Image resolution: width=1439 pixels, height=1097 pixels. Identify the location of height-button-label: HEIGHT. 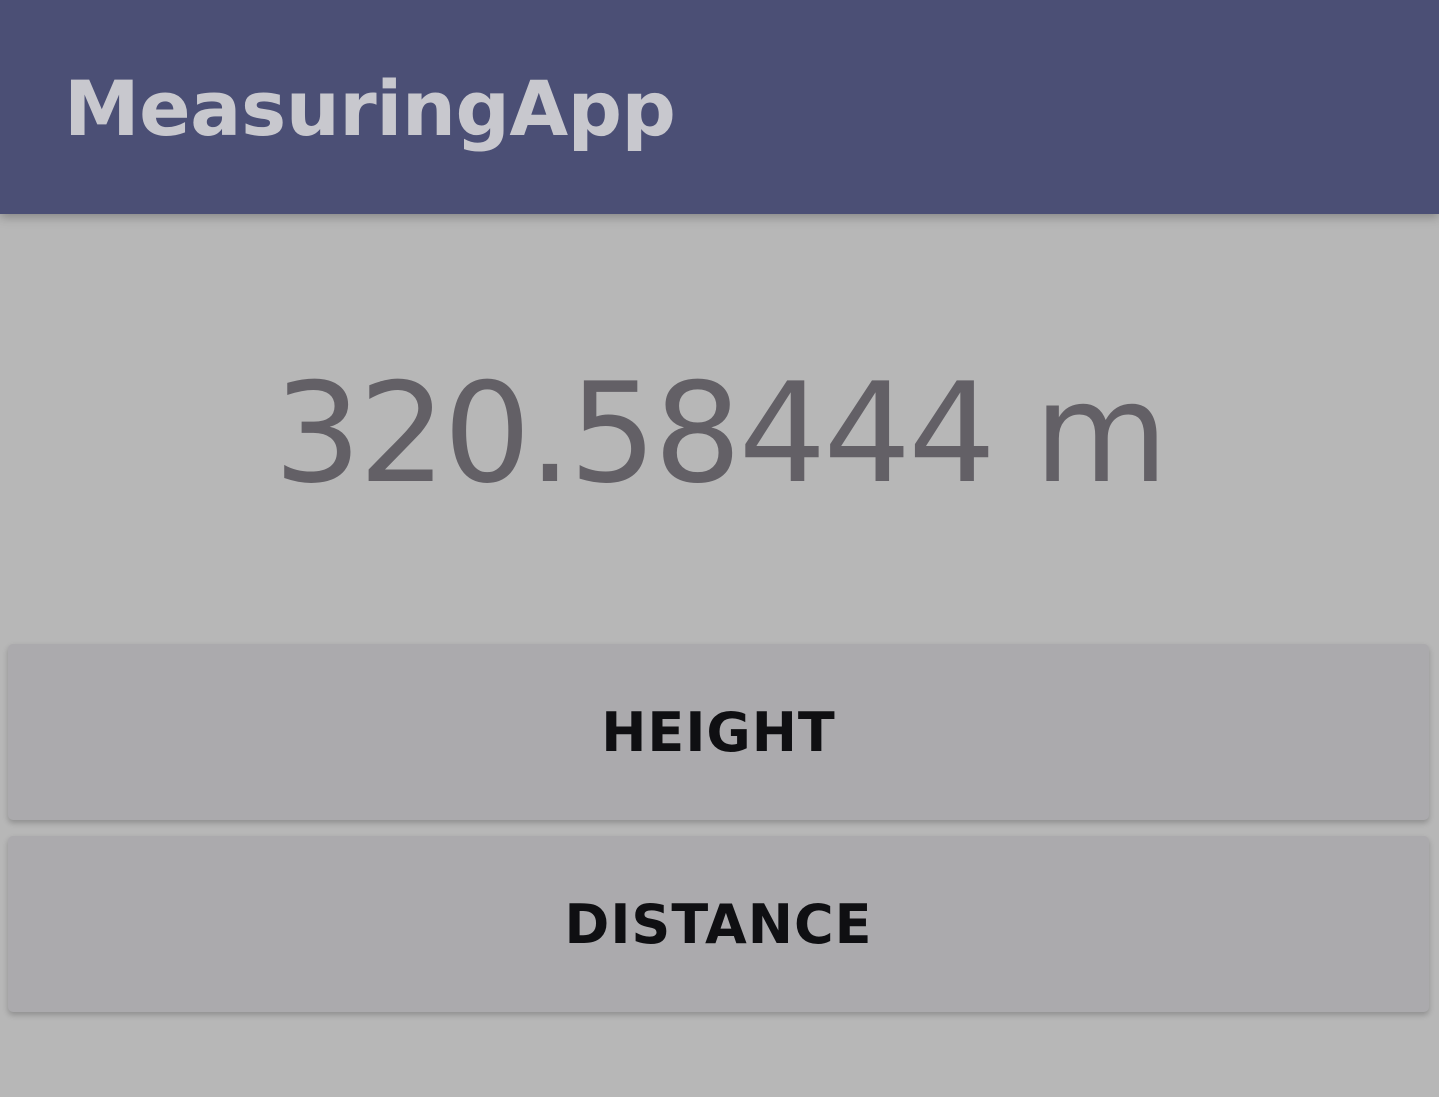
(718, 732).